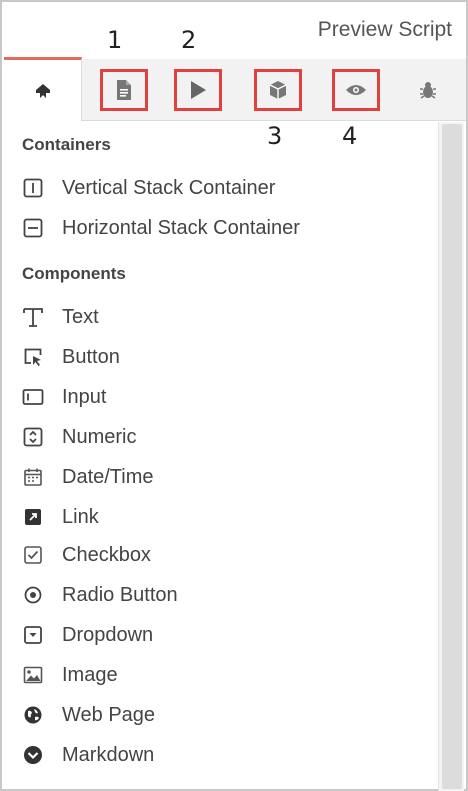 This screenshot has height=791, width=468. Describe the element at coordinates (33, 715) in the screenshot. I see `globe-icon` at that location.